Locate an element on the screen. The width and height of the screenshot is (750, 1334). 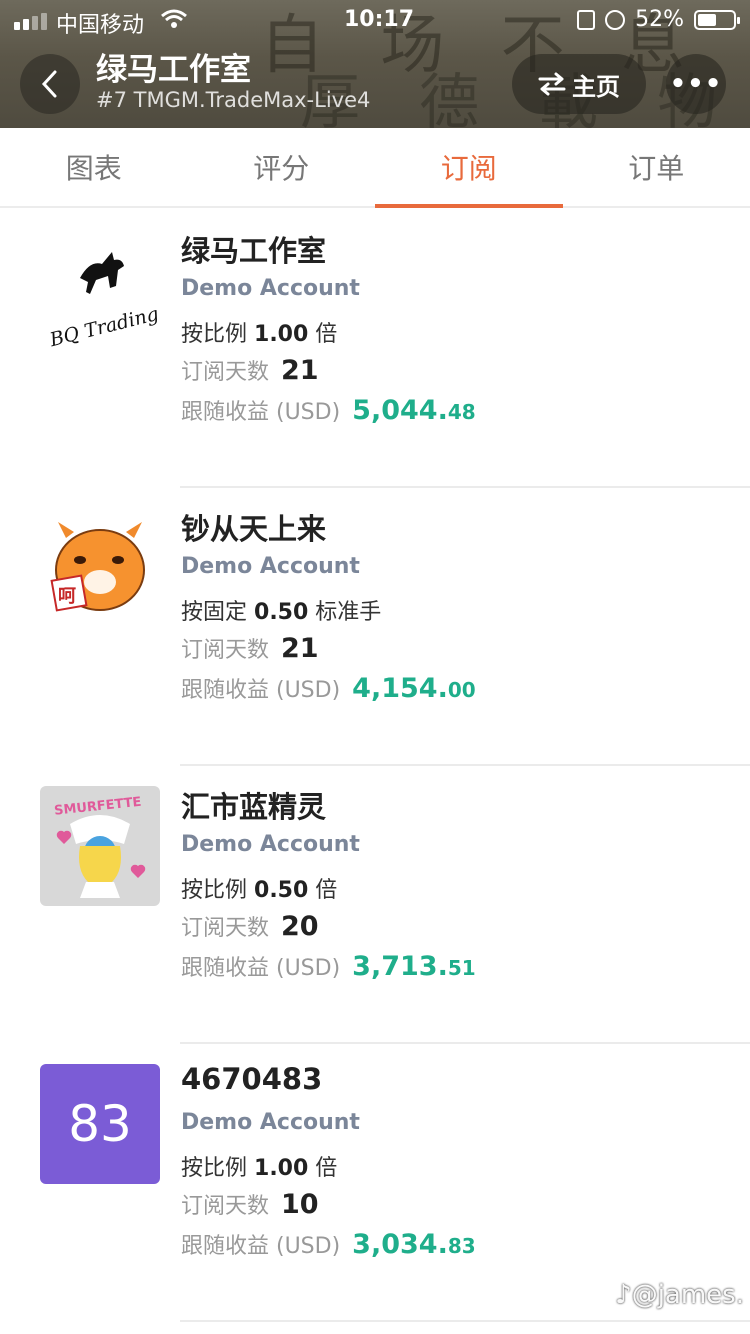
more-dots-icon: ••• is located at coordinates (696, 84).